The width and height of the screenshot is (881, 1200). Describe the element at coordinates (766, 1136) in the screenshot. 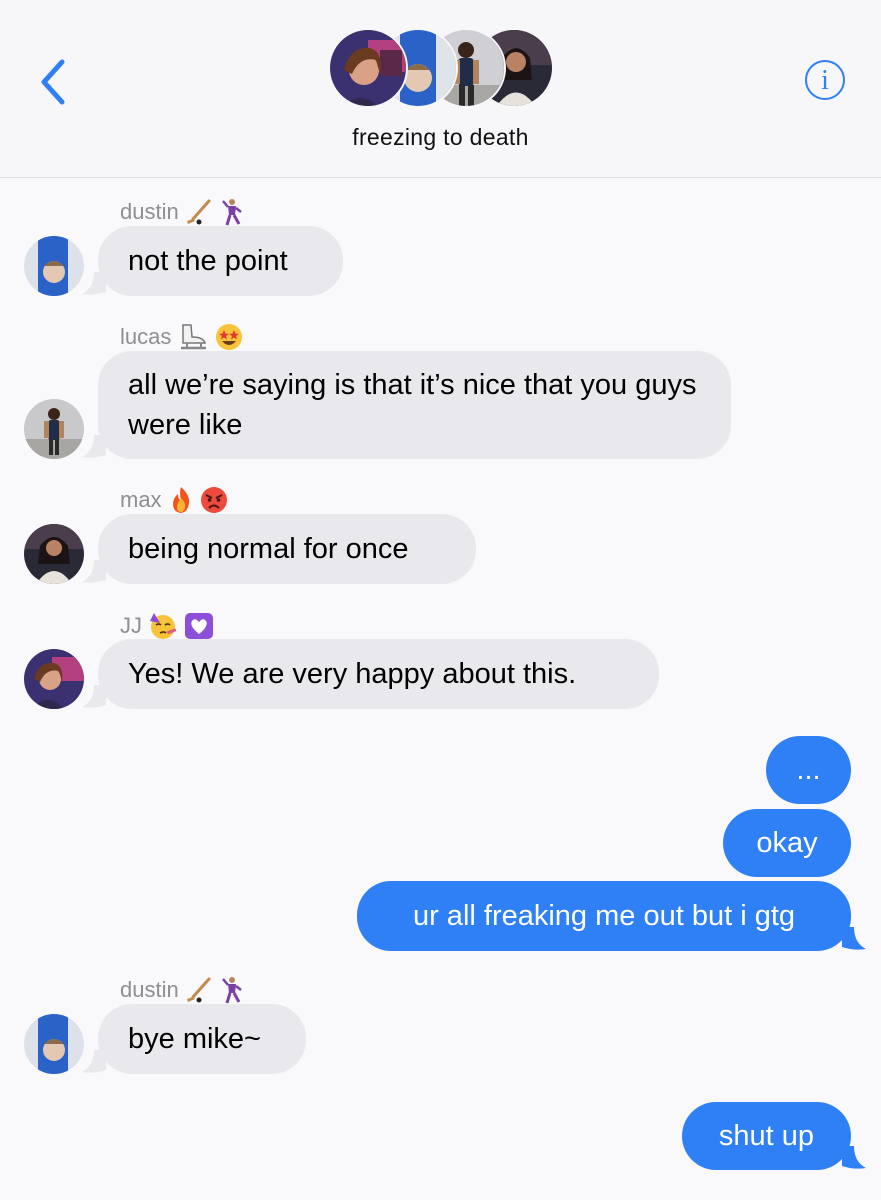

I see `message-bubble-outgoing: shut up` at that location.